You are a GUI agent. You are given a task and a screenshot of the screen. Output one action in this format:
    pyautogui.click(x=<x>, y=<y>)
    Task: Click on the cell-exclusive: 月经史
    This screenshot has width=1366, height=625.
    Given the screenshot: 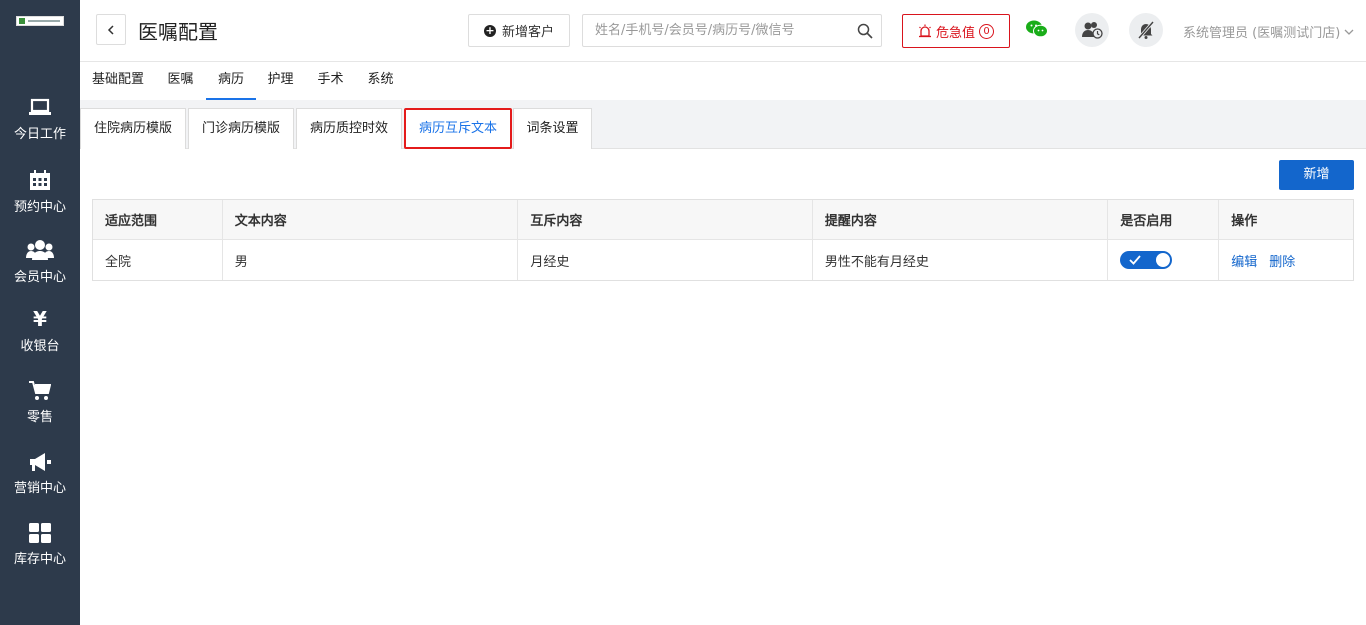 What is the action you would take?
    pyautogui.click(x=665, y=260)
    